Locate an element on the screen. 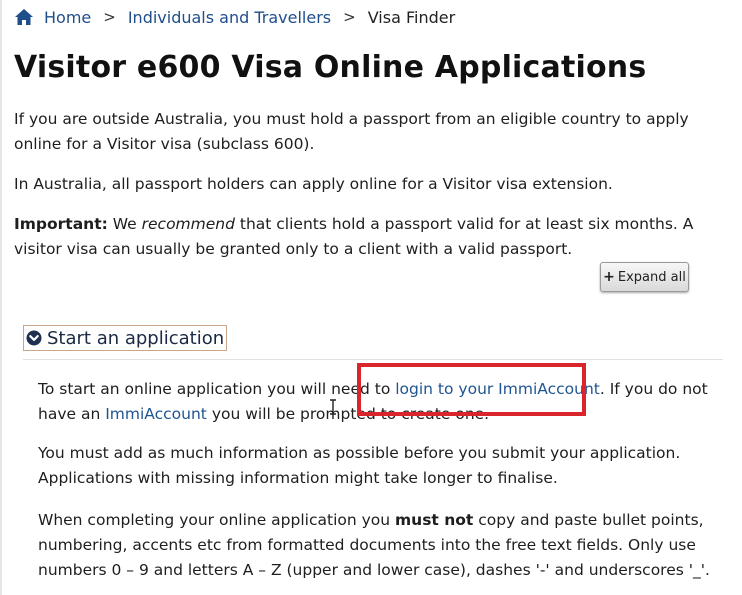 The image size is (742, 595). start-application-accordion: Start an application is located at coordinates (125, 338).